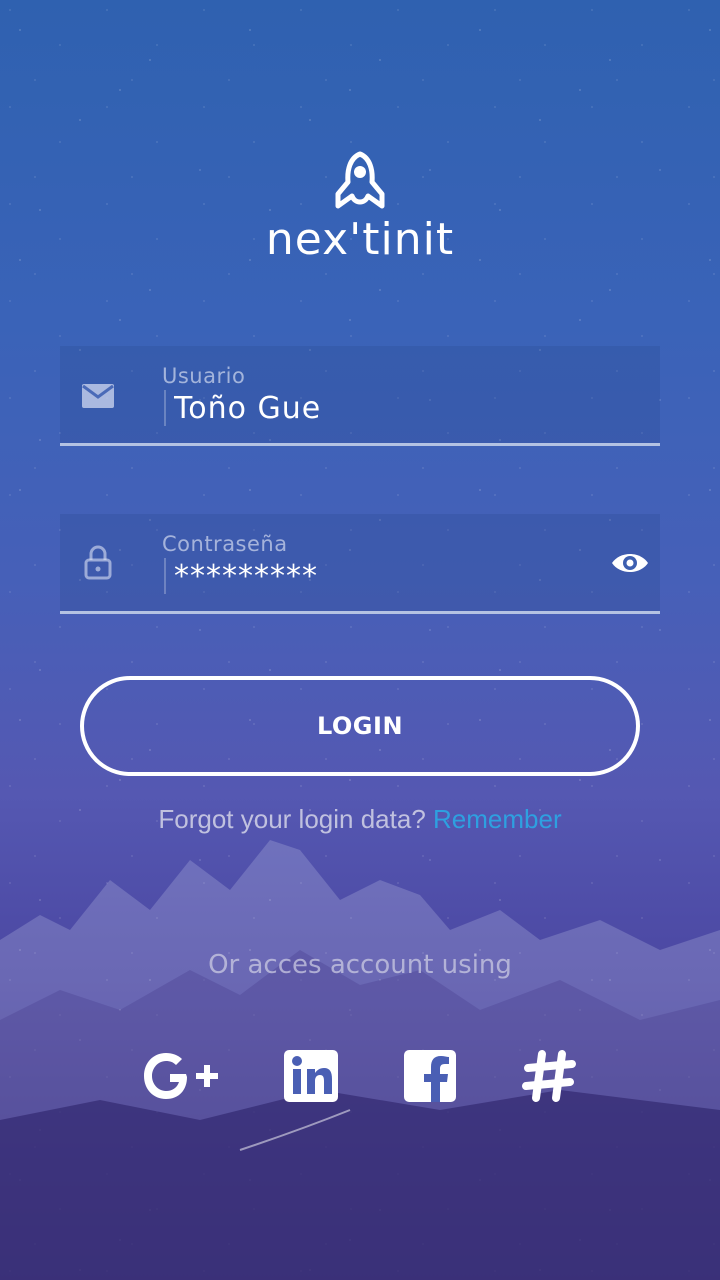 The height and width of the screenshot is (1280, 720). I want to click on app-logo: nex'tinit, so click(360, 207).